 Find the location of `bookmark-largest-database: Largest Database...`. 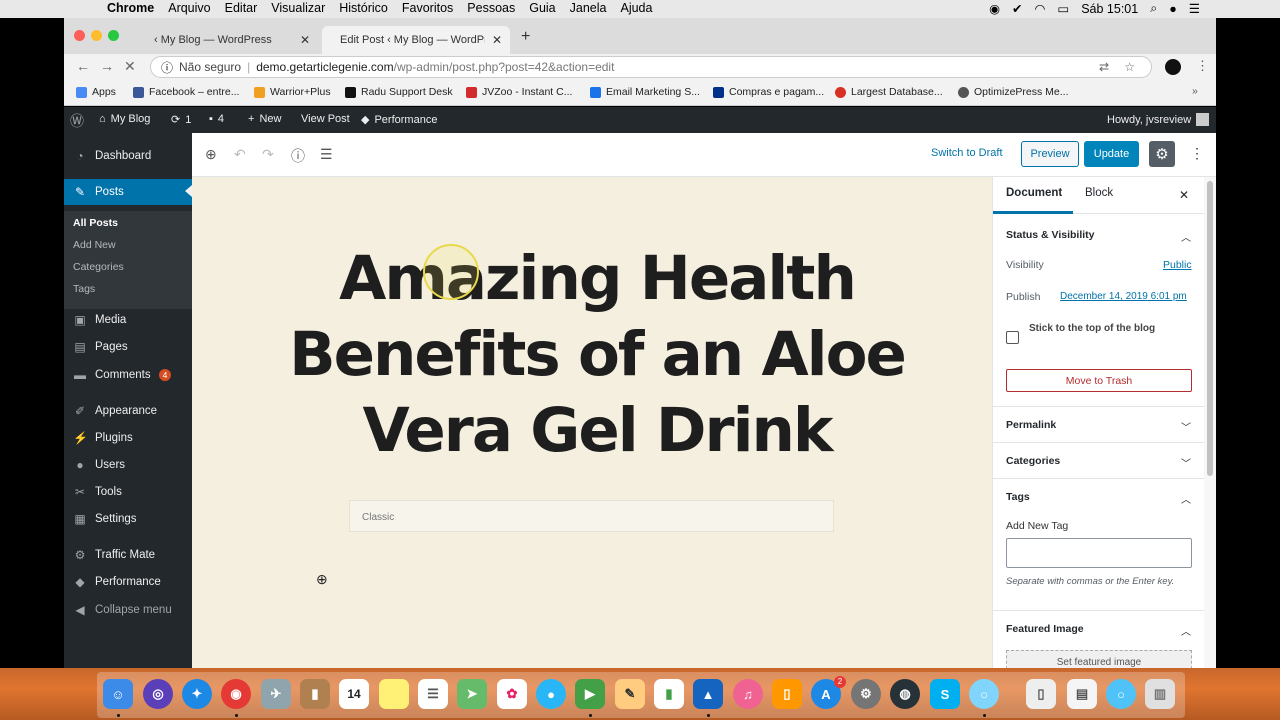

bookmark-largest-database: Largest Database... is located at coordinates (889, 92).